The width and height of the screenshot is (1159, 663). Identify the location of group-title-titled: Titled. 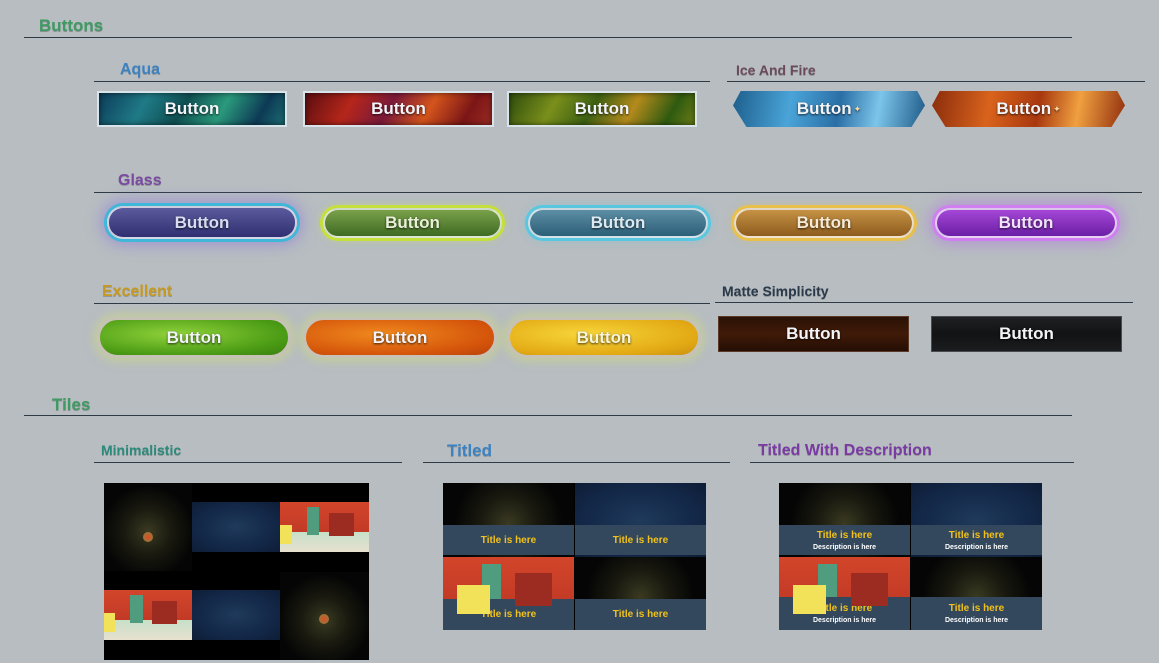
(470, 450).